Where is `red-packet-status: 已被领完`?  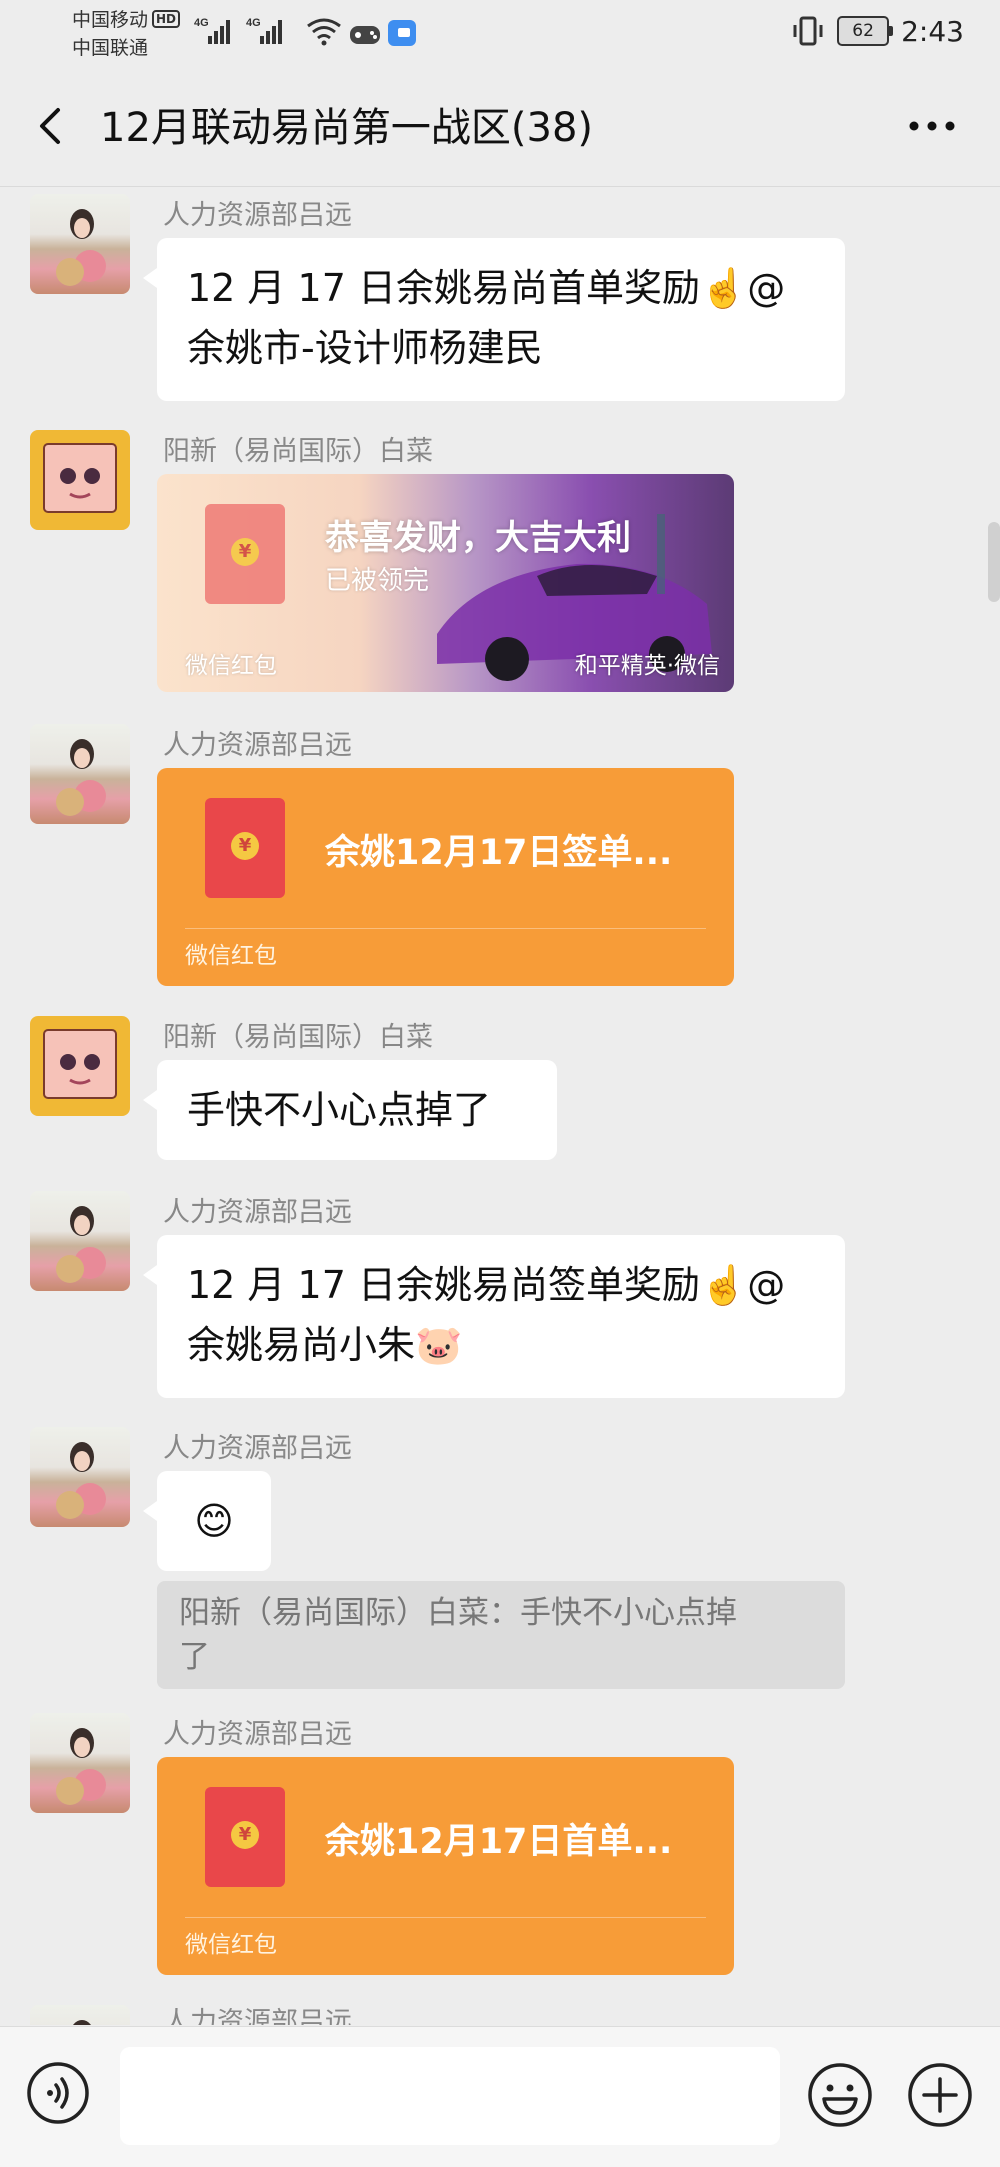 red-packet-status: 已被领完 is located at coordinates (377, 581).